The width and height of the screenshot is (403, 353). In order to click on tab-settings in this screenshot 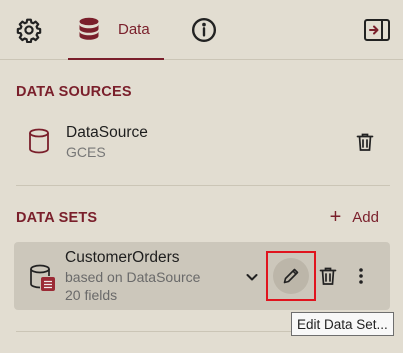, I will do `click(29, 30)`.